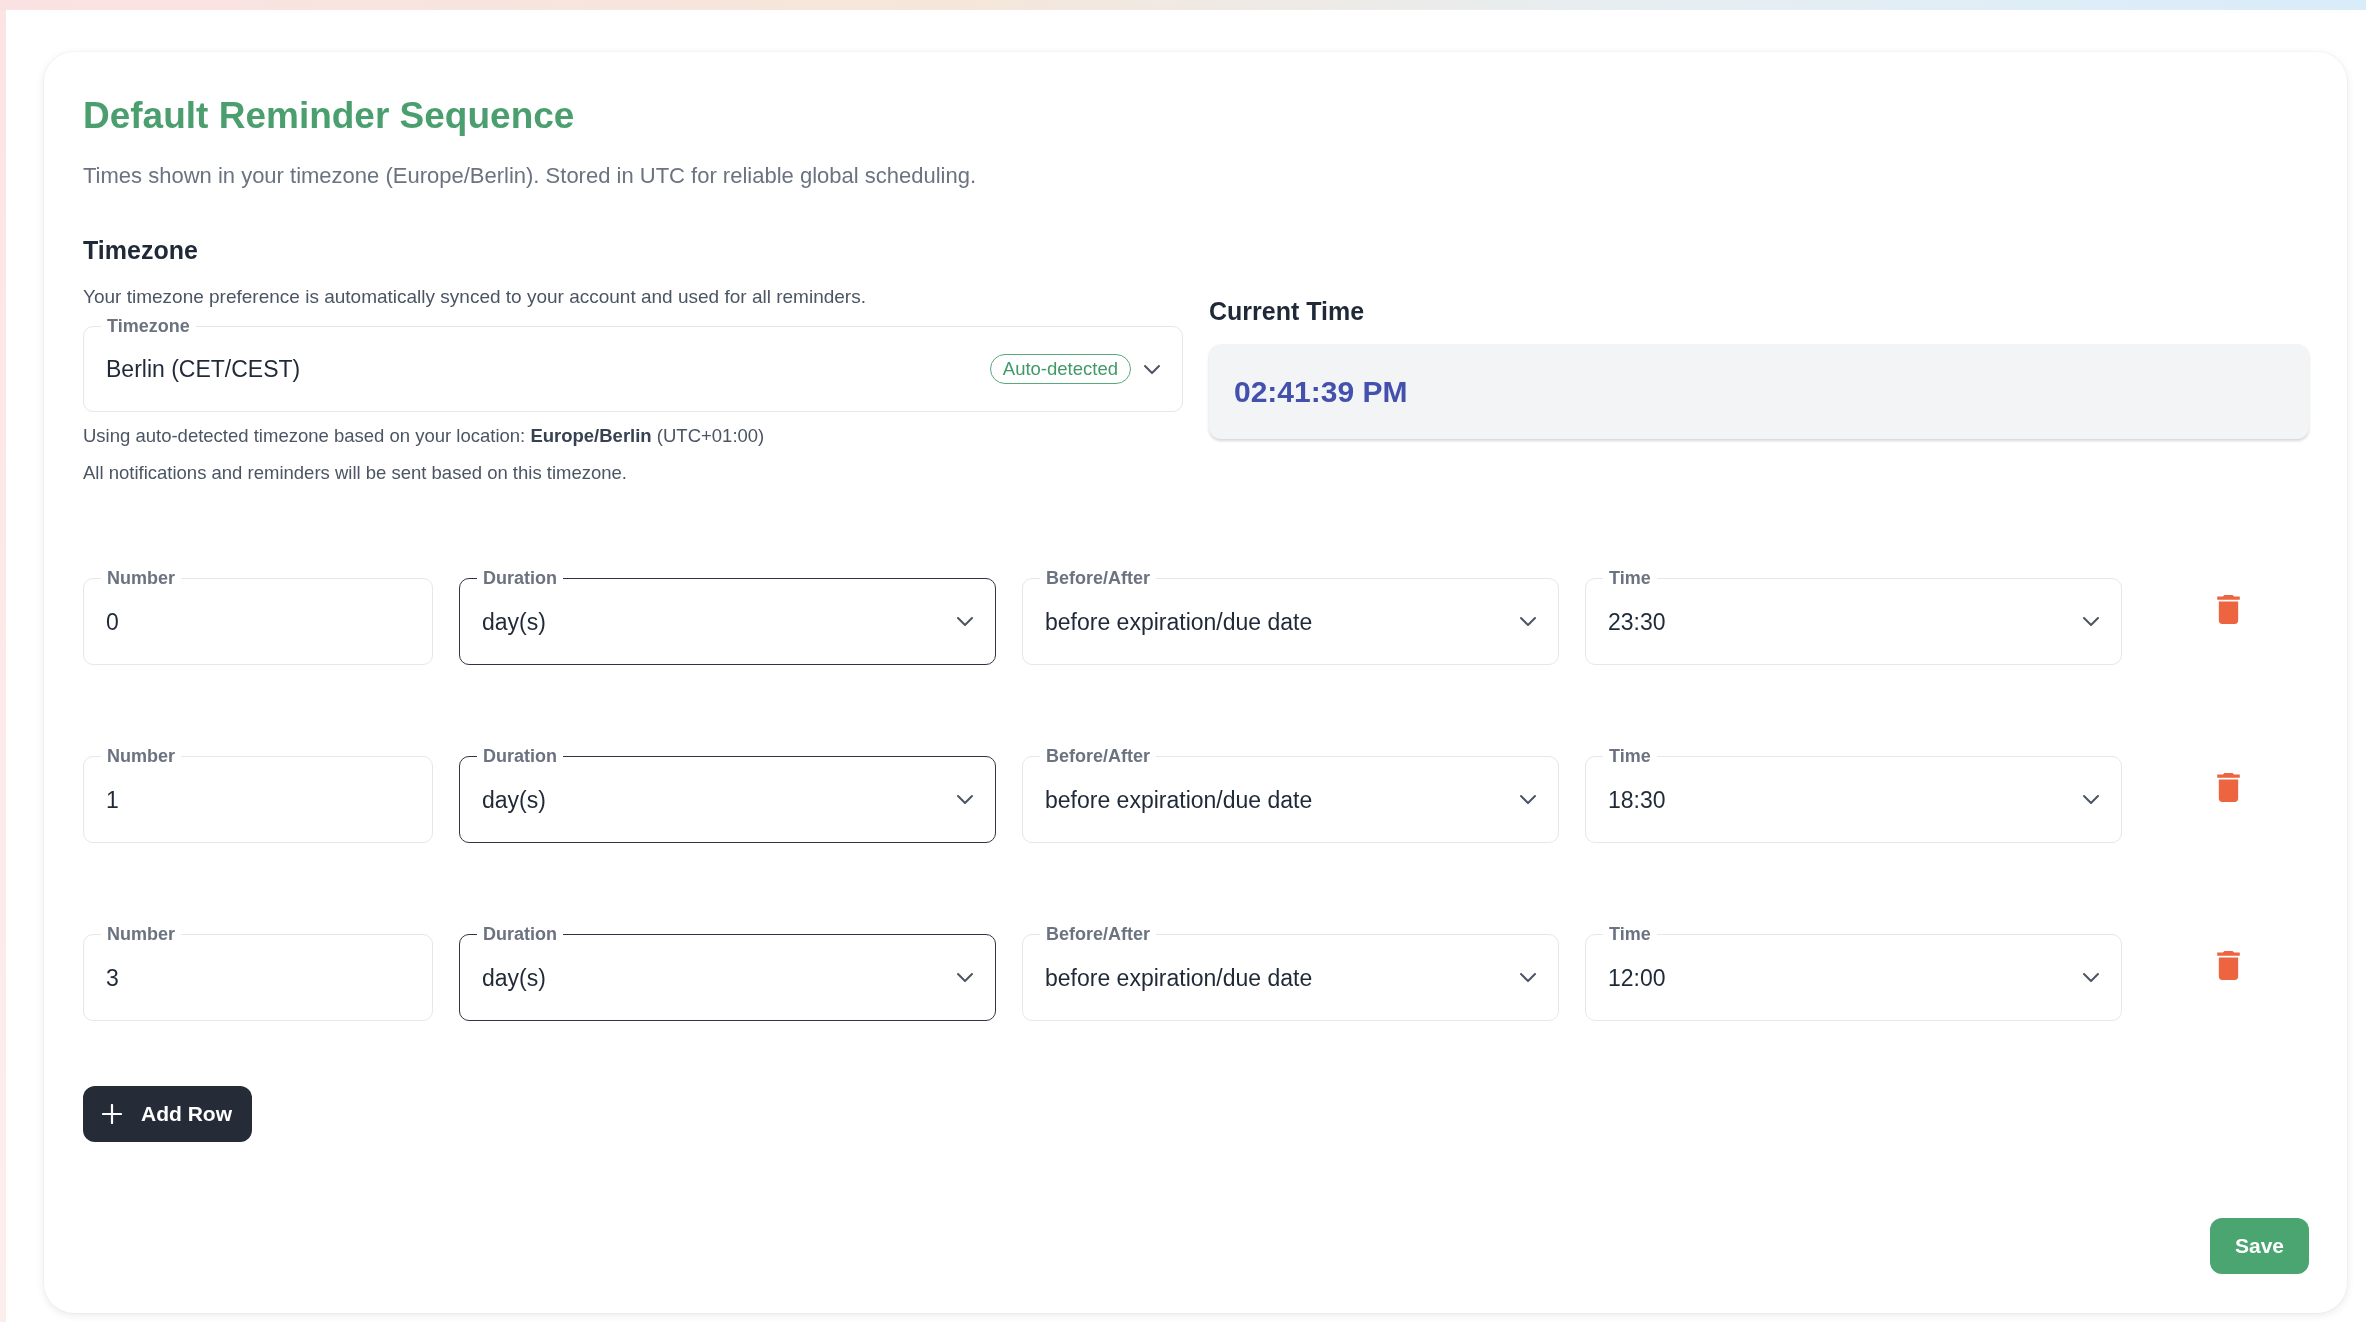 The image size is (2366, 1322). What do you see at coordinates (167, 1114) in the screenshot?
I see `add-row-button: Add Row` at bounding box center [167, 1114].